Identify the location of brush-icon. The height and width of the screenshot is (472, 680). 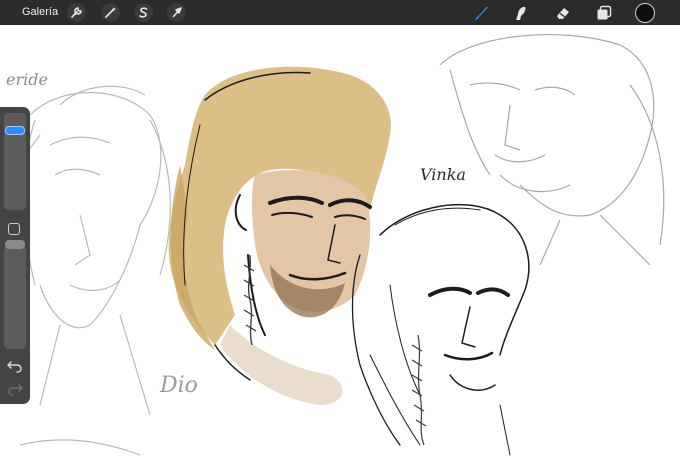
(481, 13).